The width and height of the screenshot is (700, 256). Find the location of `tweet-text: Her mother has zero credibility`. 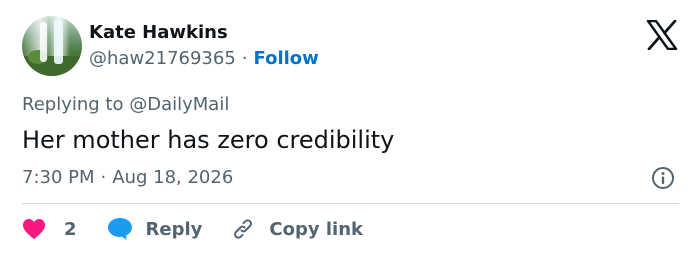

tweet-text: Her mother has zero credibility is located at coordinates (208, 140).